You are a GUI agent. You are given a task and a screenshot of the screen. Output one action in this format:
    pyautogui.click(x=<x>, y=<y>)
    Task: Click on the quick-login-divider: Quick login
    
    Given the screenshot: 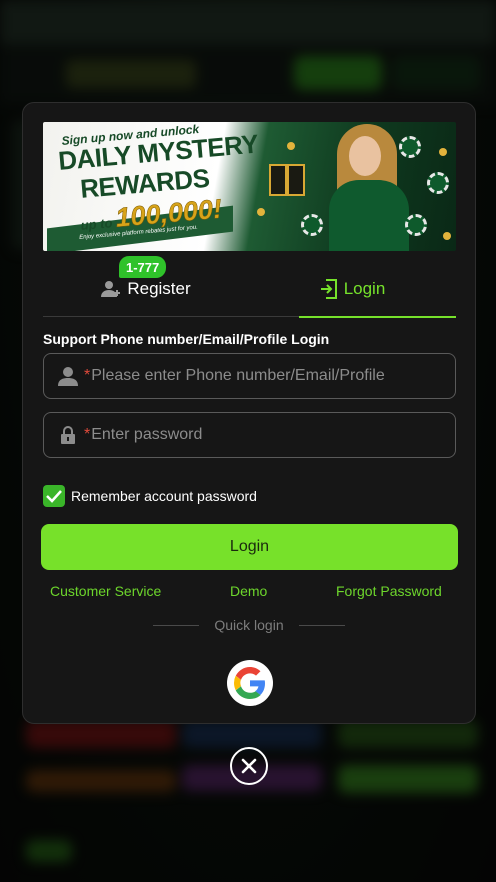 What is the action you would take?
    pyautogui.click(x=249, y=625)
    